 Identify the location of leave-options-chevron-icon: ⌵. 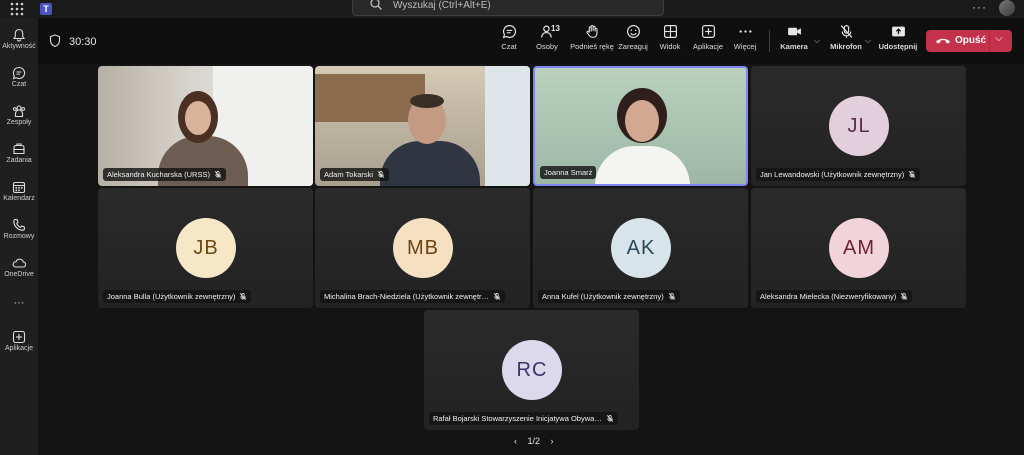
(999, 38).